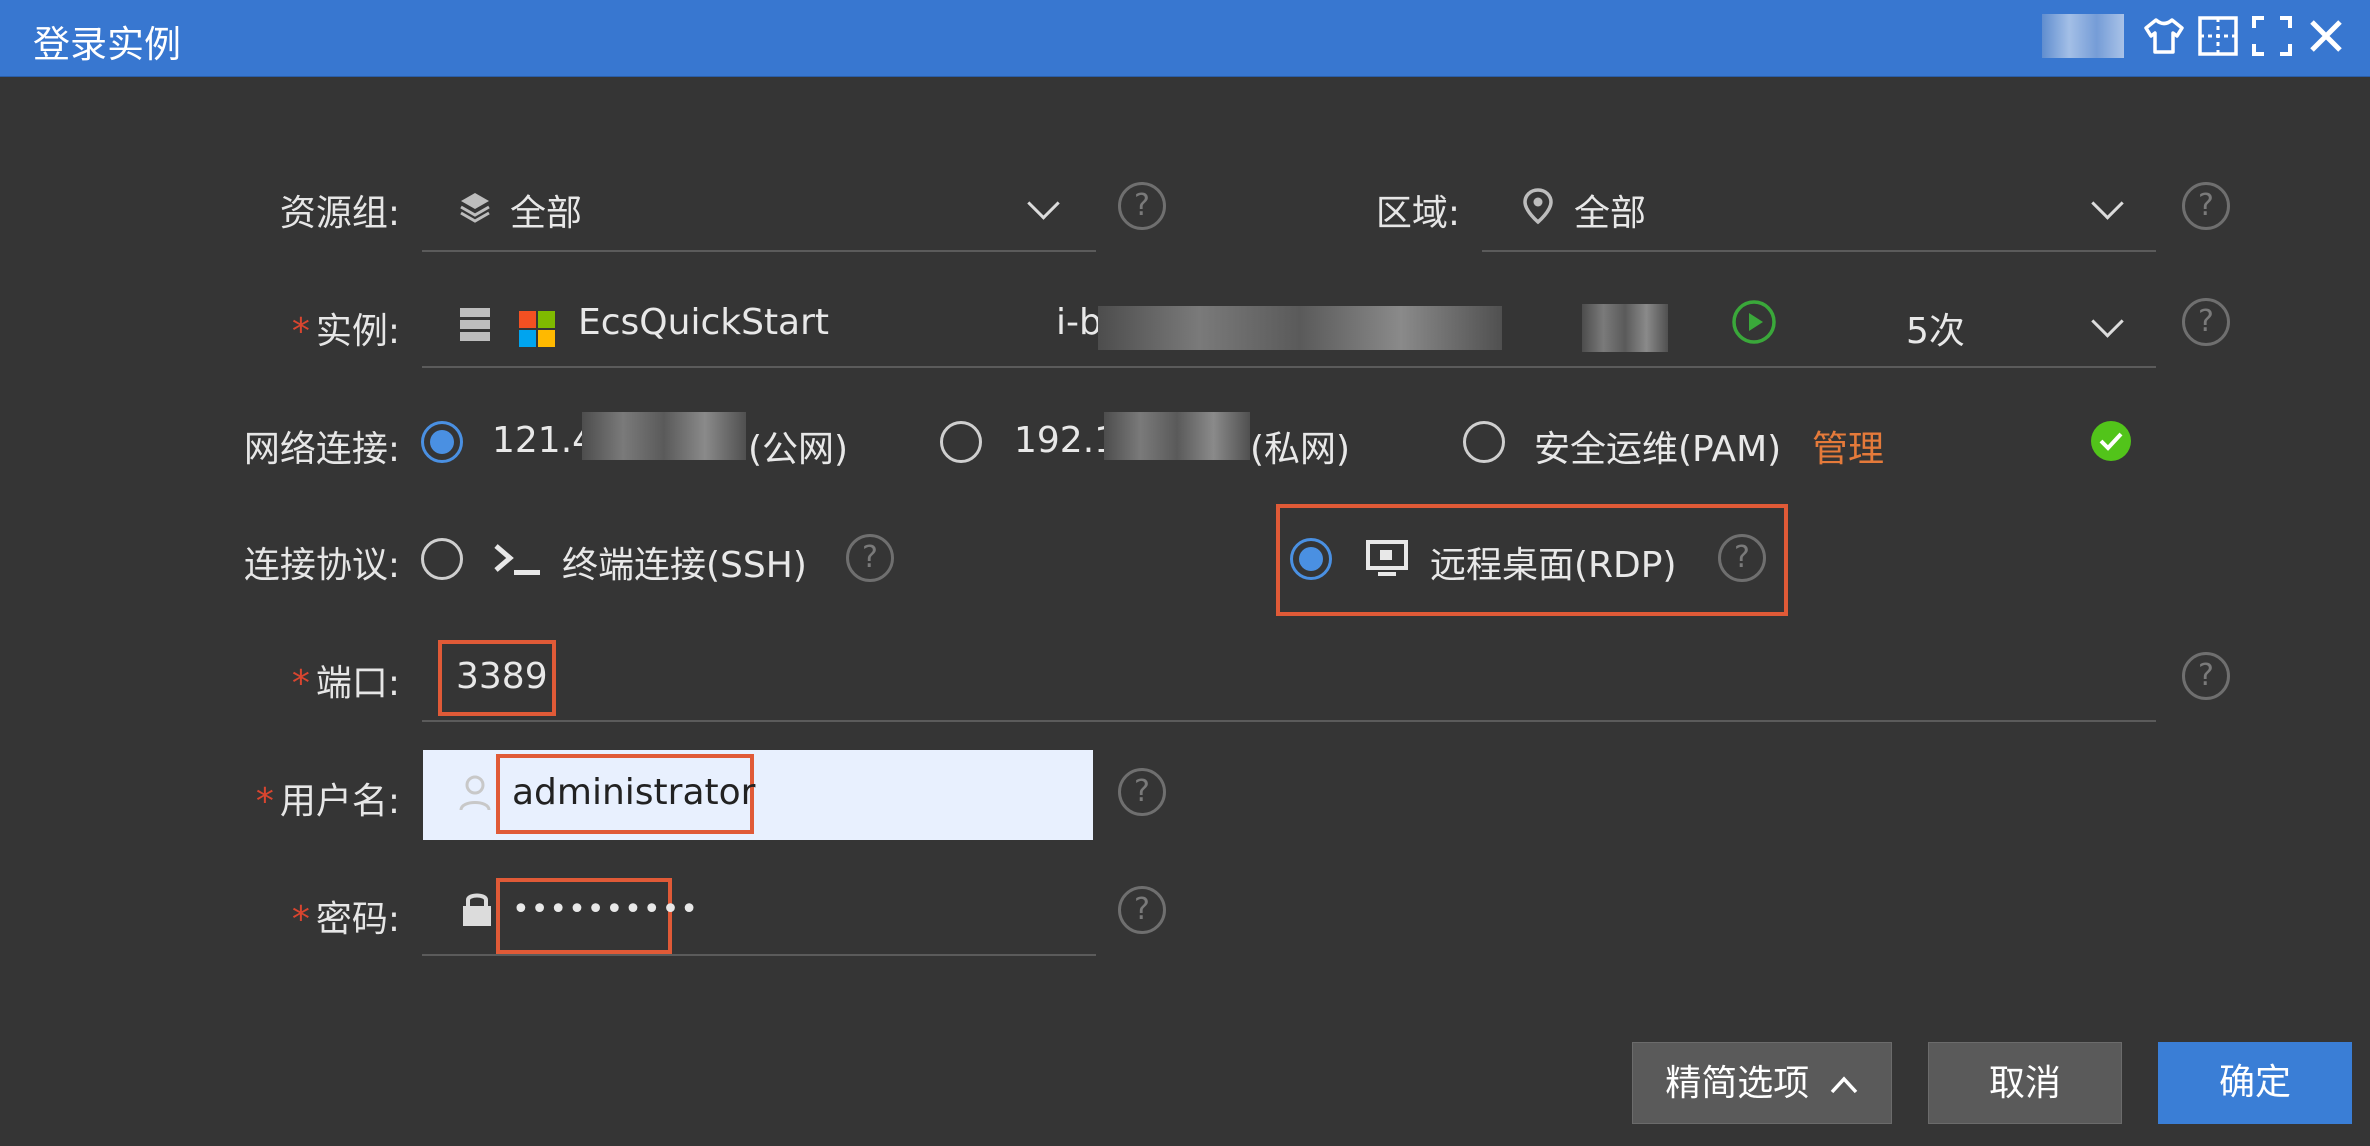 This screenshot has height=1146, width=2370. Describe the element at coordinates (517, 559) in the screenshot. I see `terminal-icon` at that location.